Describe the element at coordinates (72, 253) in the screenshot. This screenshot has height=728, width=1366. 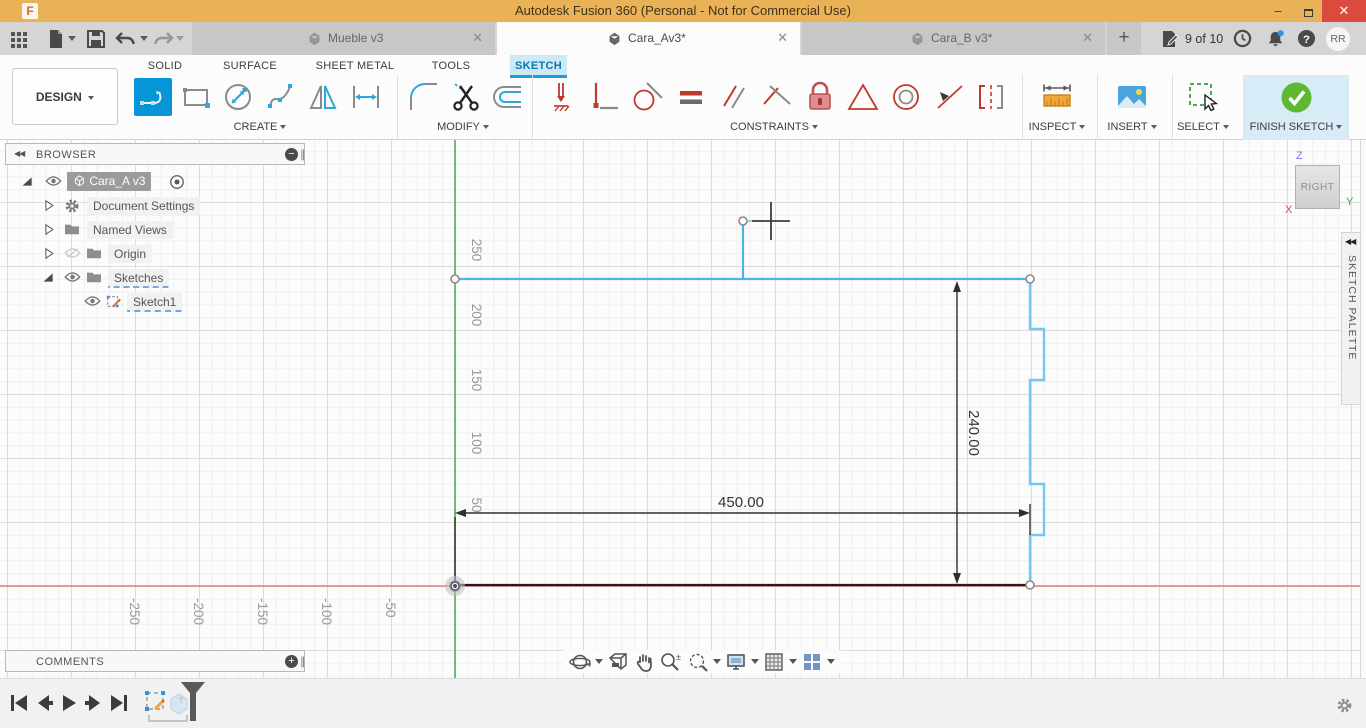
I see `visibility-off-eye-icon` at that location.